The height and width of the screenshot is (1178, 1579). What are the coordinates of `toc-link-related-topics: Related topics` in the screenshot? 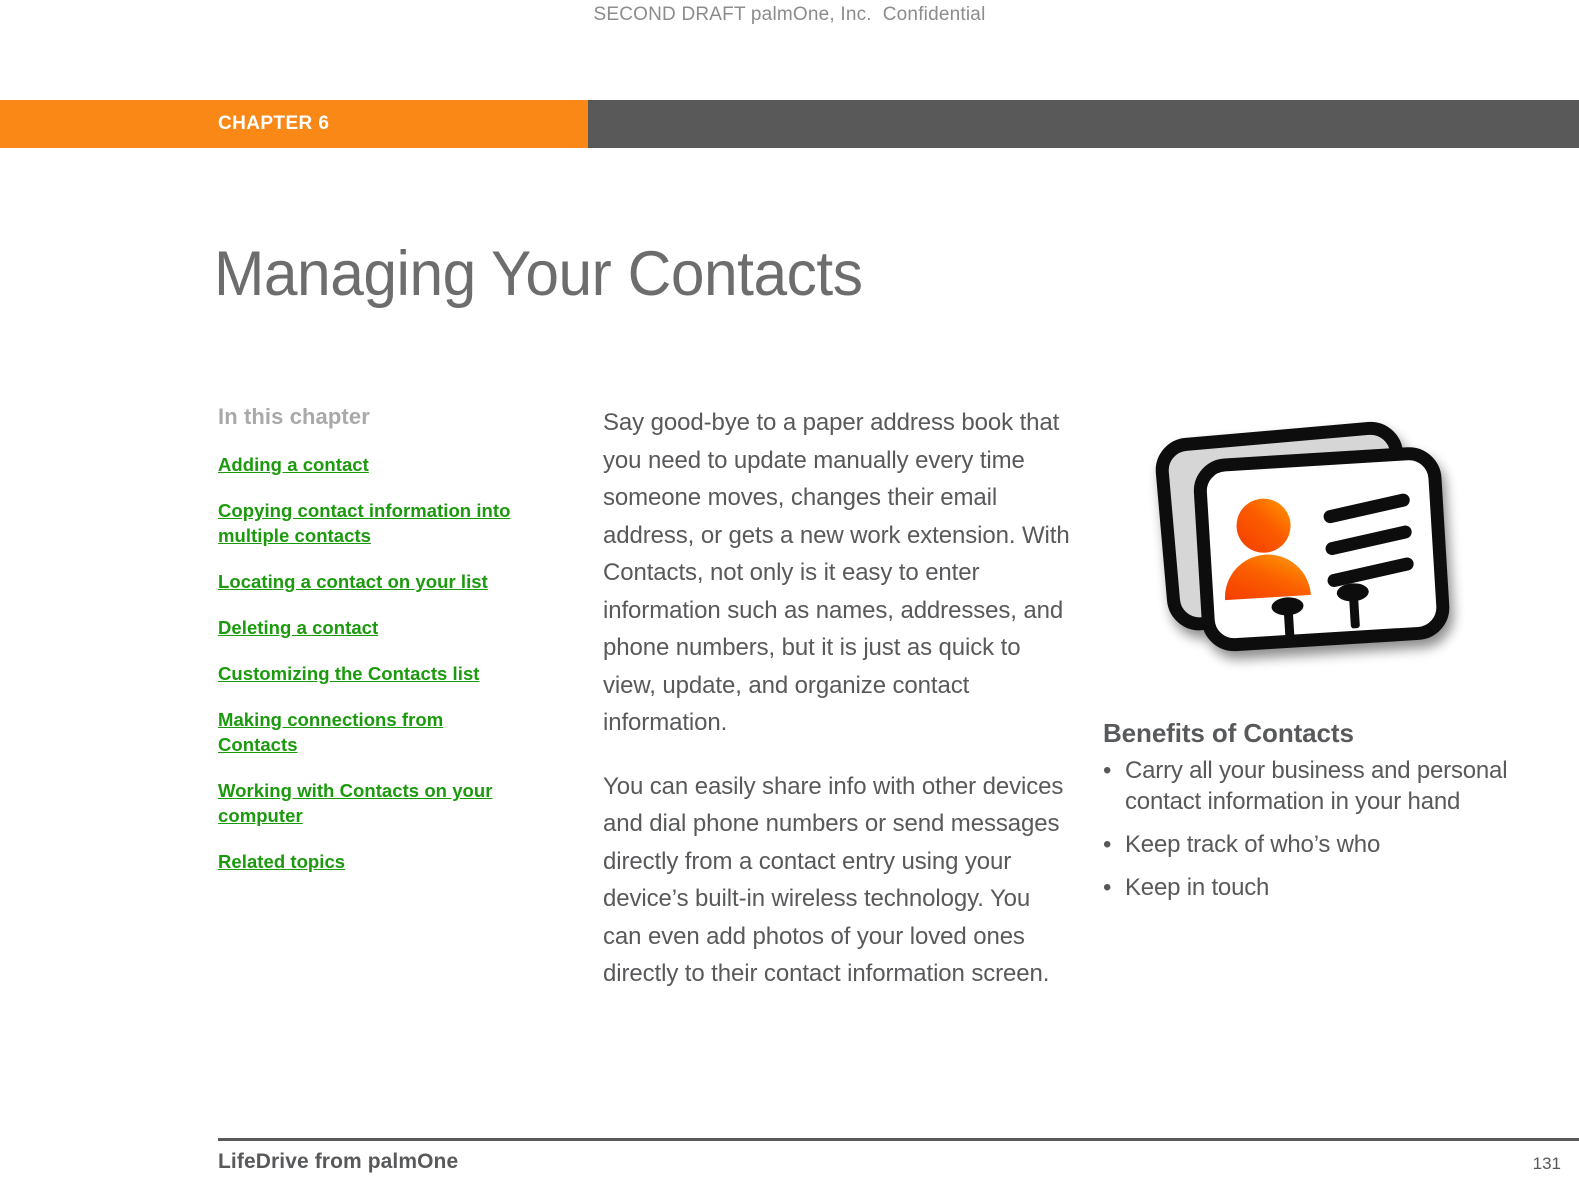 It's located at (368, 861).